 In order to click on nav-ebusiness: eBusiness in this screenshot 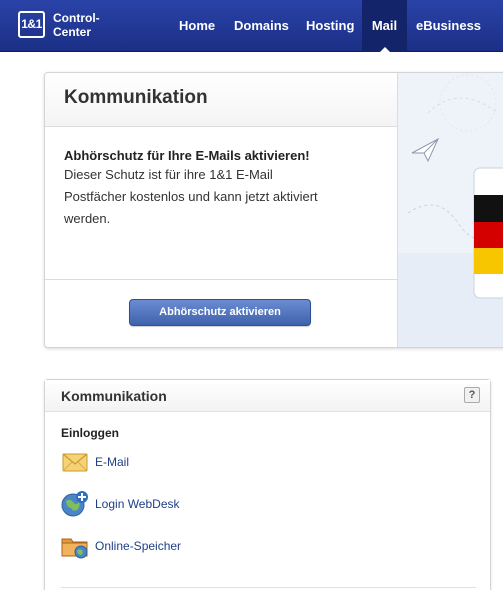, I will do `click(448, 26)`.